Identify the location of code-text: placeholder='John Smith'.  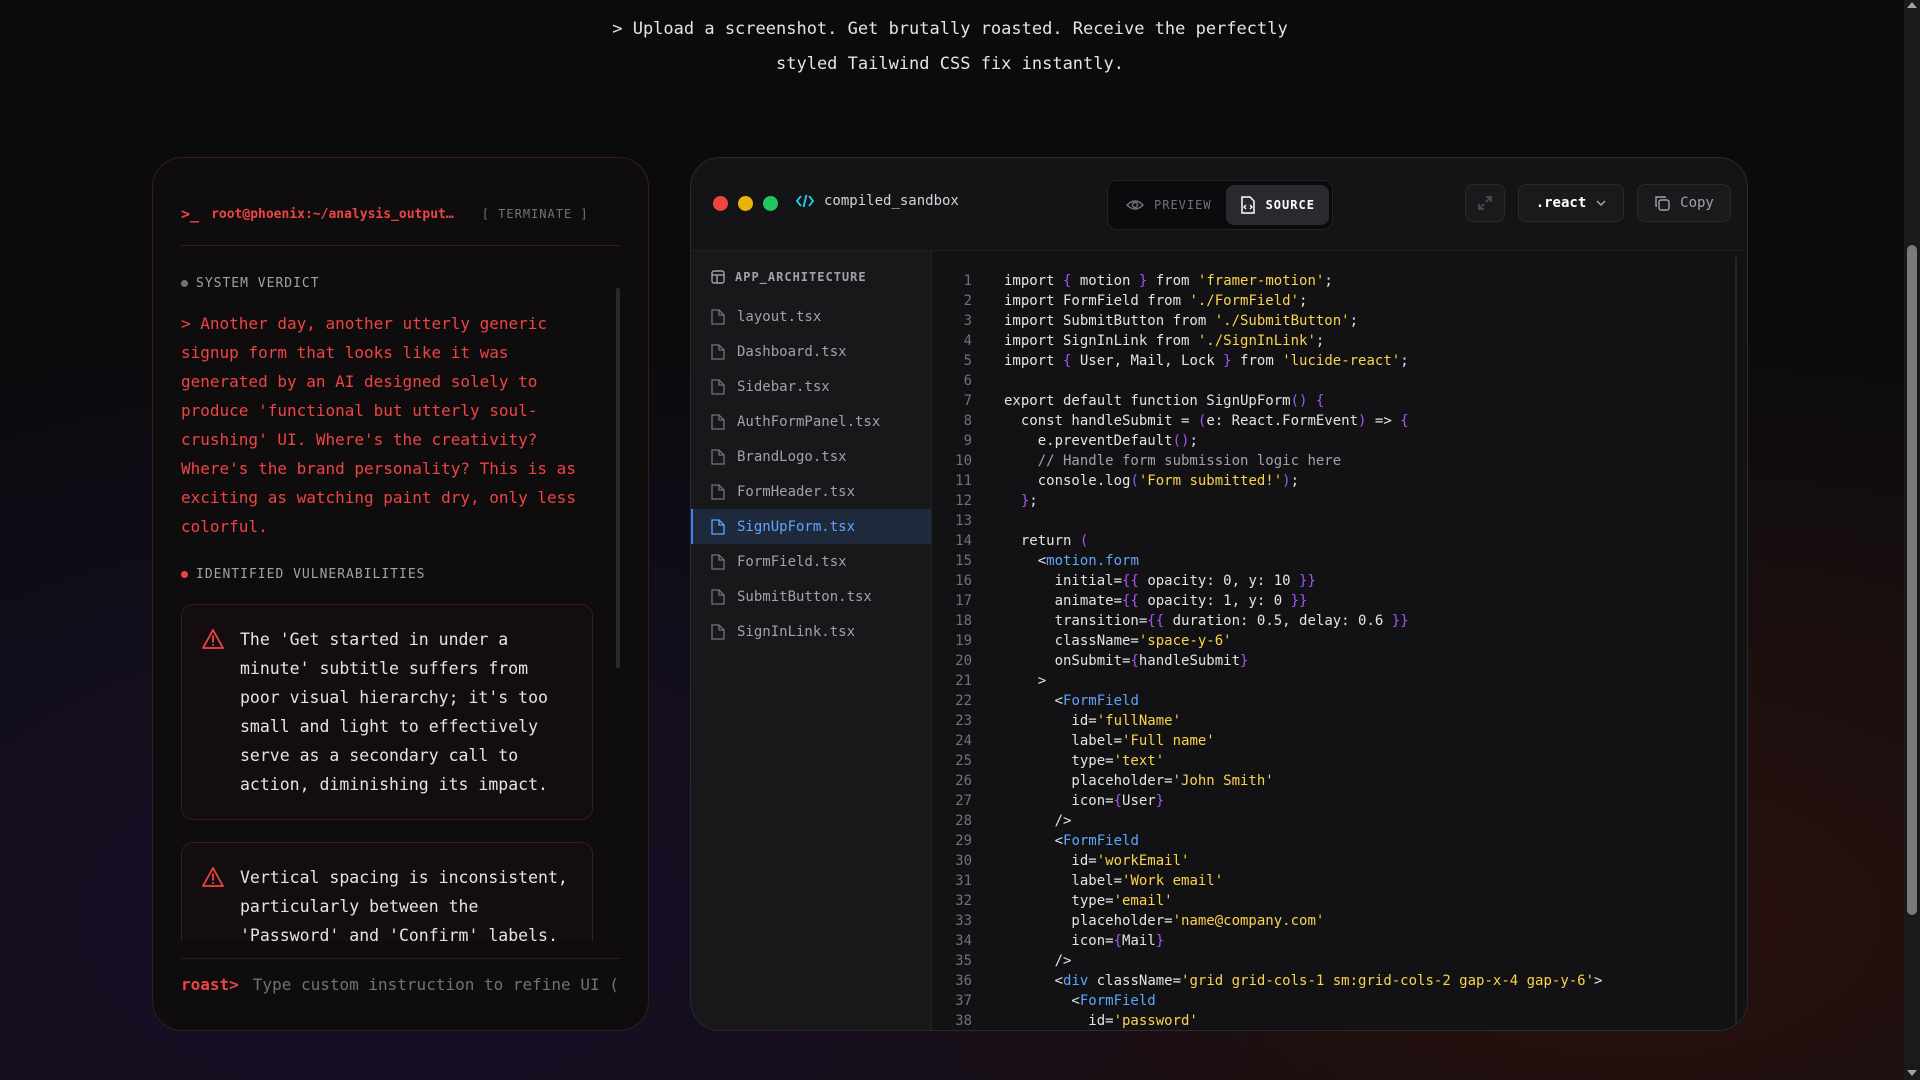
(1139, 781).